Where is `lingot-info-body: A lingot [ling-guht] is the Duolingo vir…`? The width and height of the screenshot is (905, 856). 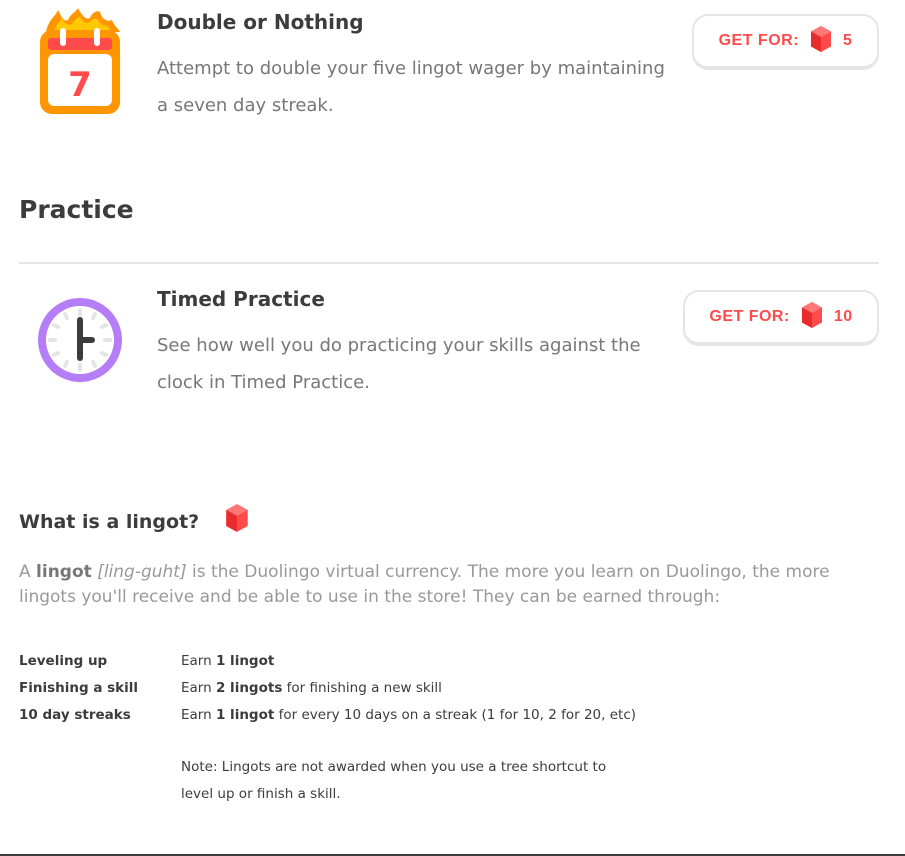
lingot-info-body: A lingot [ling-guht] is the Duolingo vir… is located at coordinates (454, 585).